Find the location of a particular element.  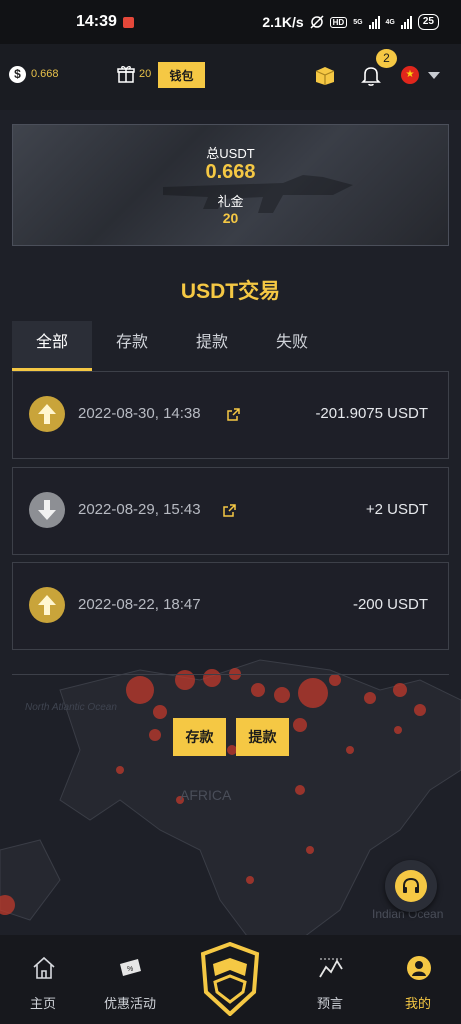

transaction-date: 2022-08-29, 15:43 is located at coordinates (139, 509).